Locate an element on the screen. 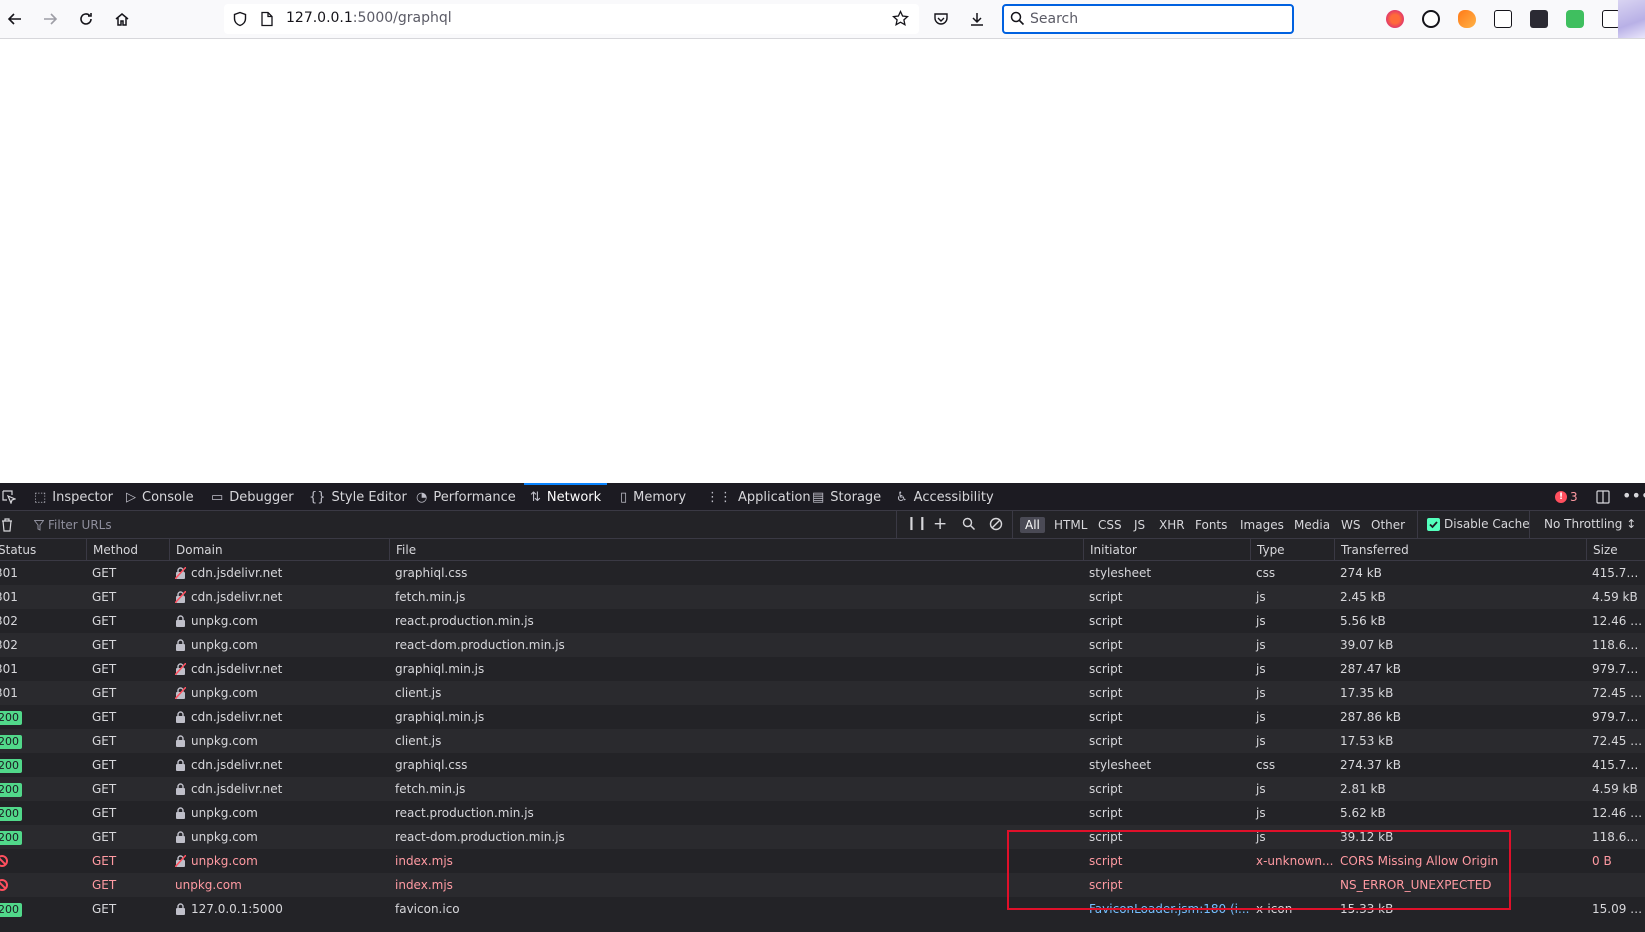 The height and width of the screenshot is (932, 1645). cell-domain: cdn.jsdelivr.net is located at coordinates (279, 669).